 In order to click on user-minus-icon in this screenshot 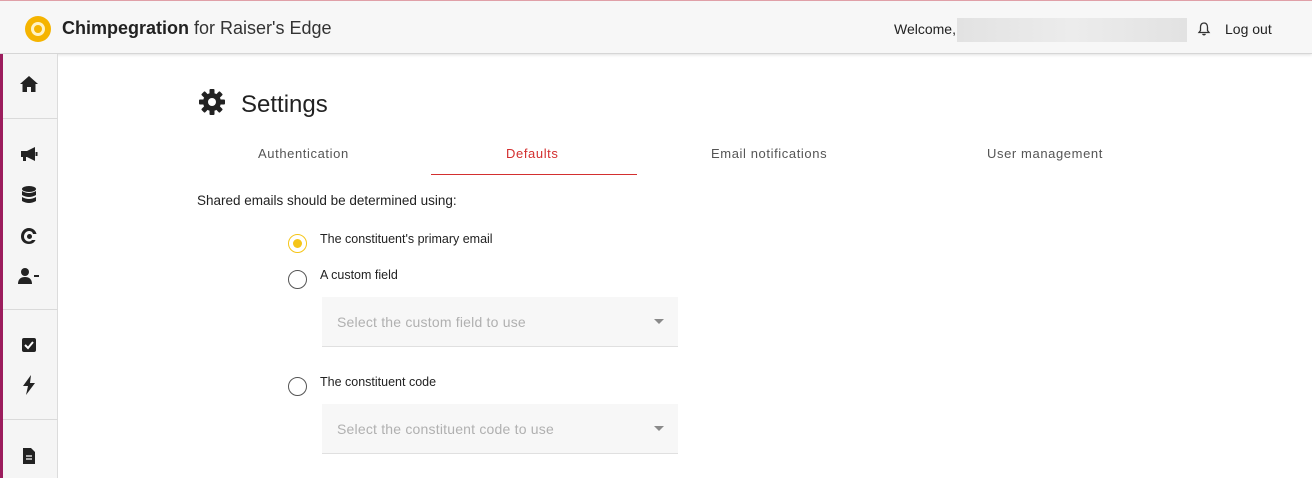, I will do `click(29, 276)`.